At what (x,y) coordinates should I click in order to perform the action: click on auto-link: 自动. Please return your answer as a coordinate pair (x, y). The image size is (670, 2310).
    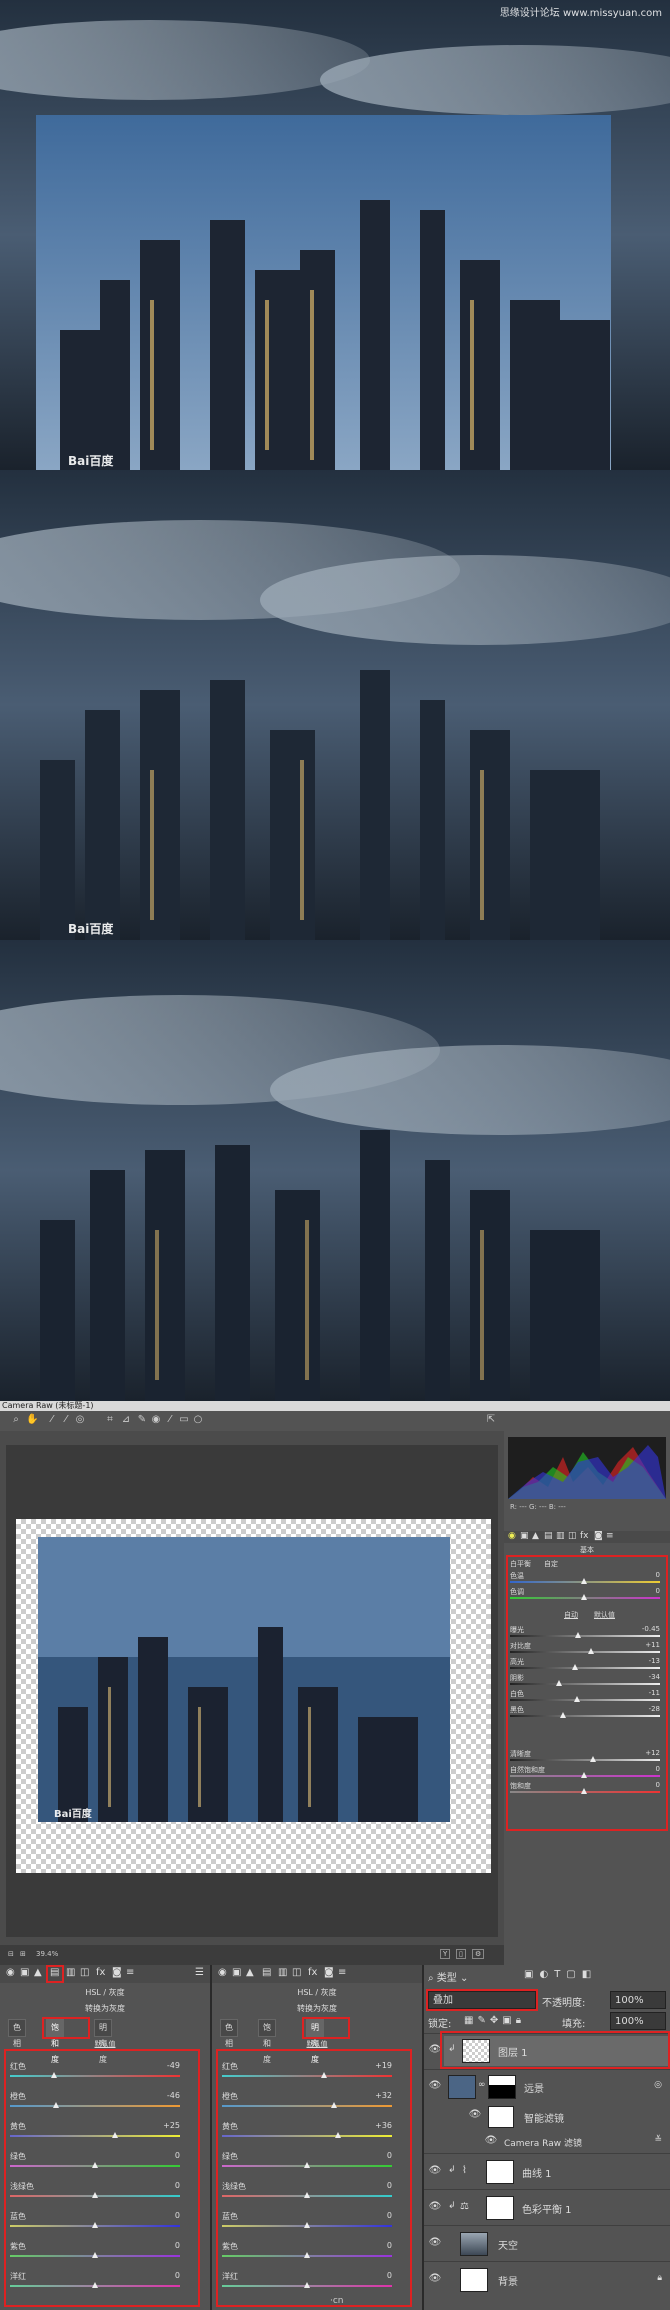
    Looking at the image, I should click on (571, 1615).